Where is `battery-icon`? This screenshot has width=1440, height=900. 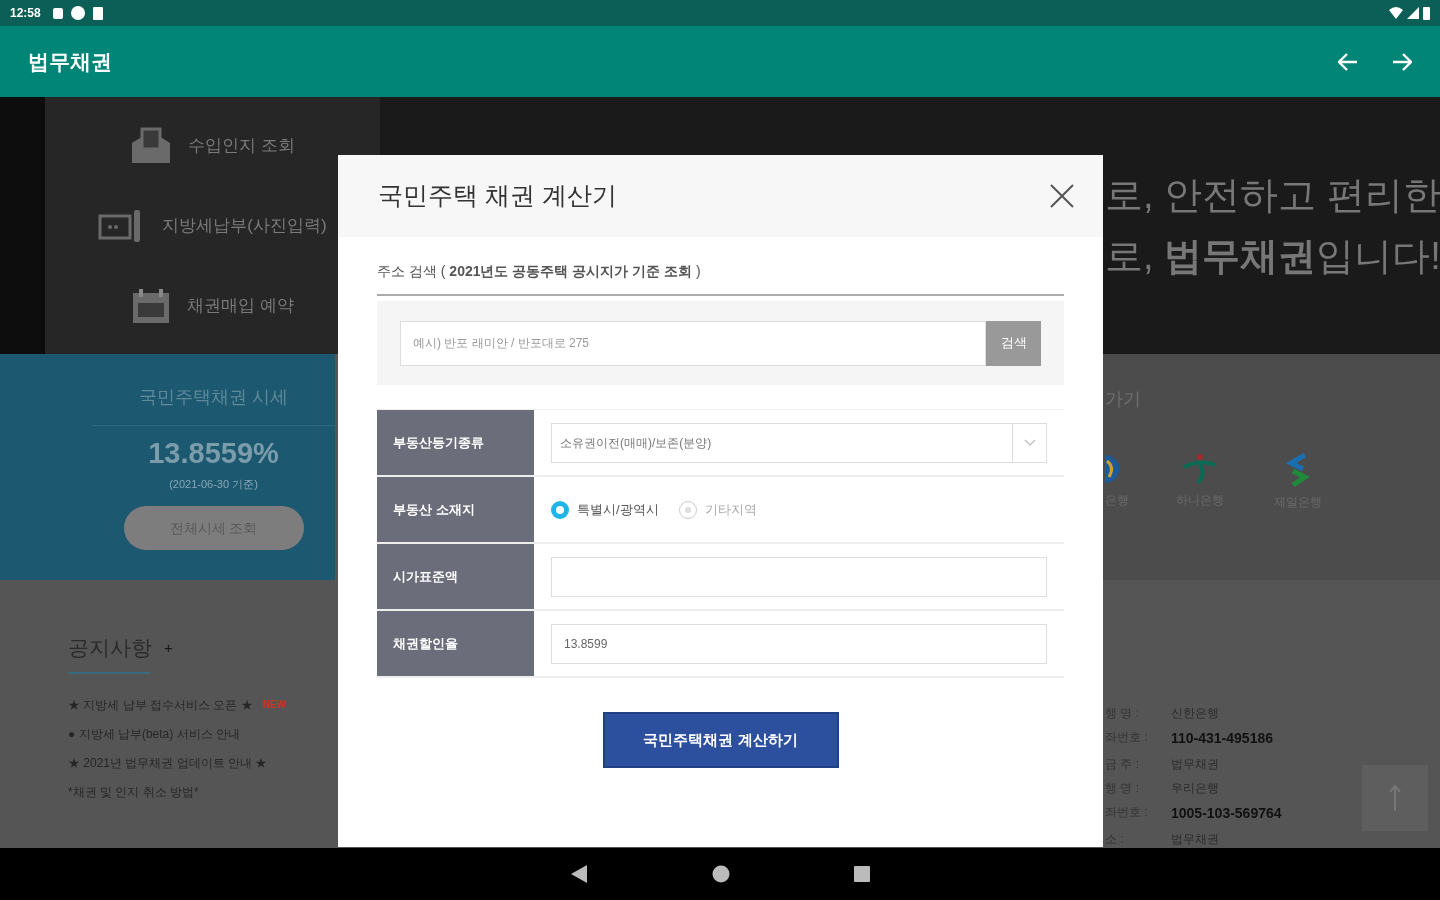 battery-icon is located at coordinates (1426, 13).